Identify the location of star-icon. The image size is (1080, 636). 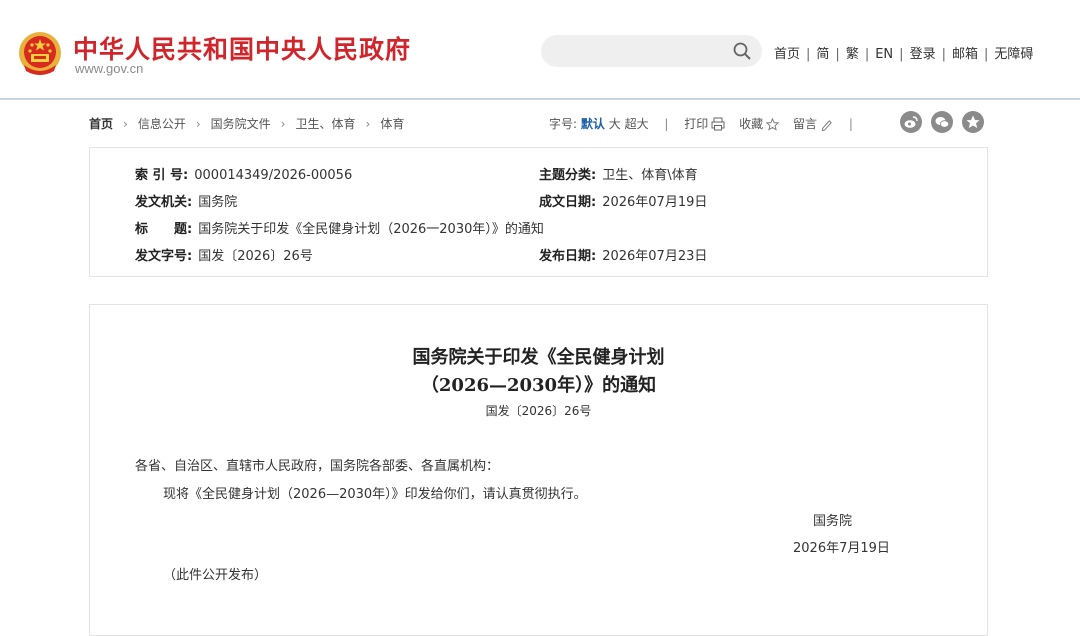
(773, 124).